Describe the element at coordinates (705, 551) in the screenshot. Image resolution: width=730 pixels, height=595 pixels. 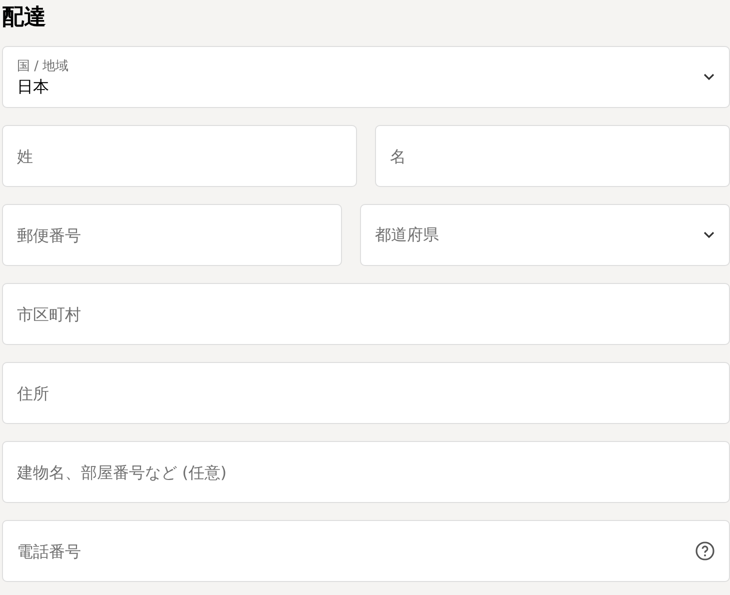
I see `help-icon` at that location.